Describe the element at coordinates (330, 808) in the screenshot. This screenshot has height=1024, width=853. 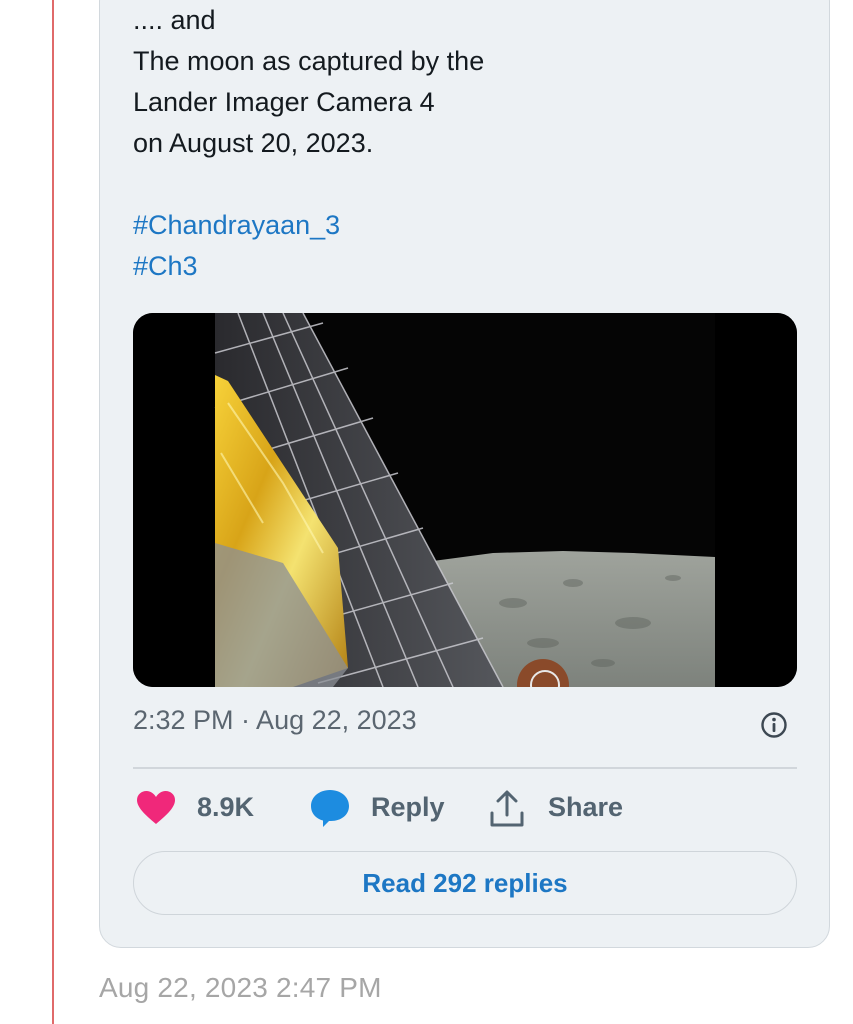
I see `speech-bubble-icon` at that location.